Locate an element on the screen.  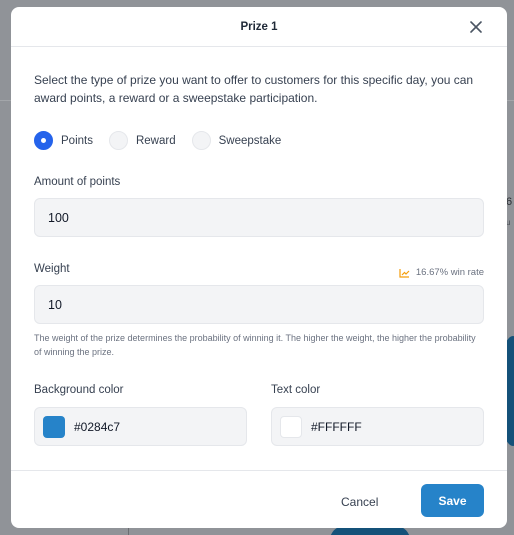
prize-type-sweepstake-option: Sweepstake is located at coordinates (236, 140).